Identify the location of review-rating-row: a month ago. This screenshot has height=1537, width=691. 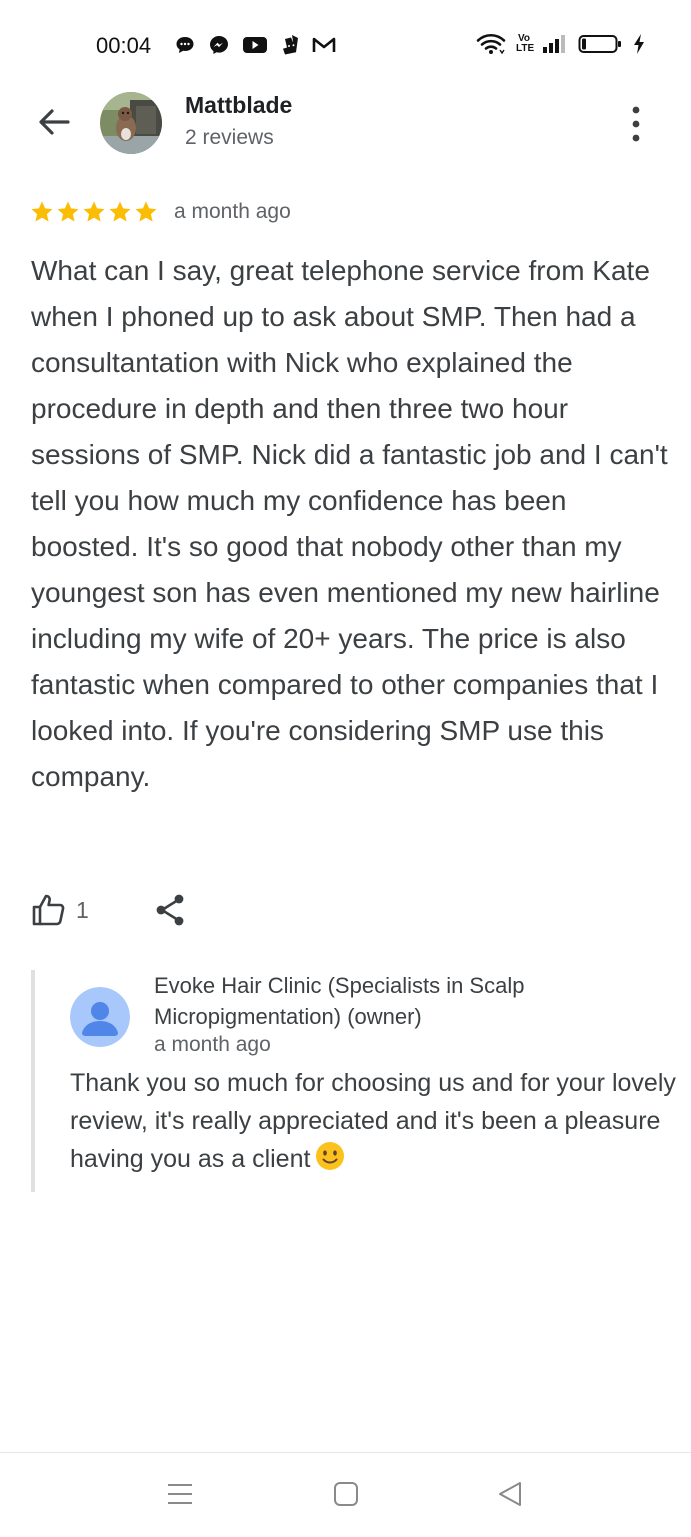
(160, 212).